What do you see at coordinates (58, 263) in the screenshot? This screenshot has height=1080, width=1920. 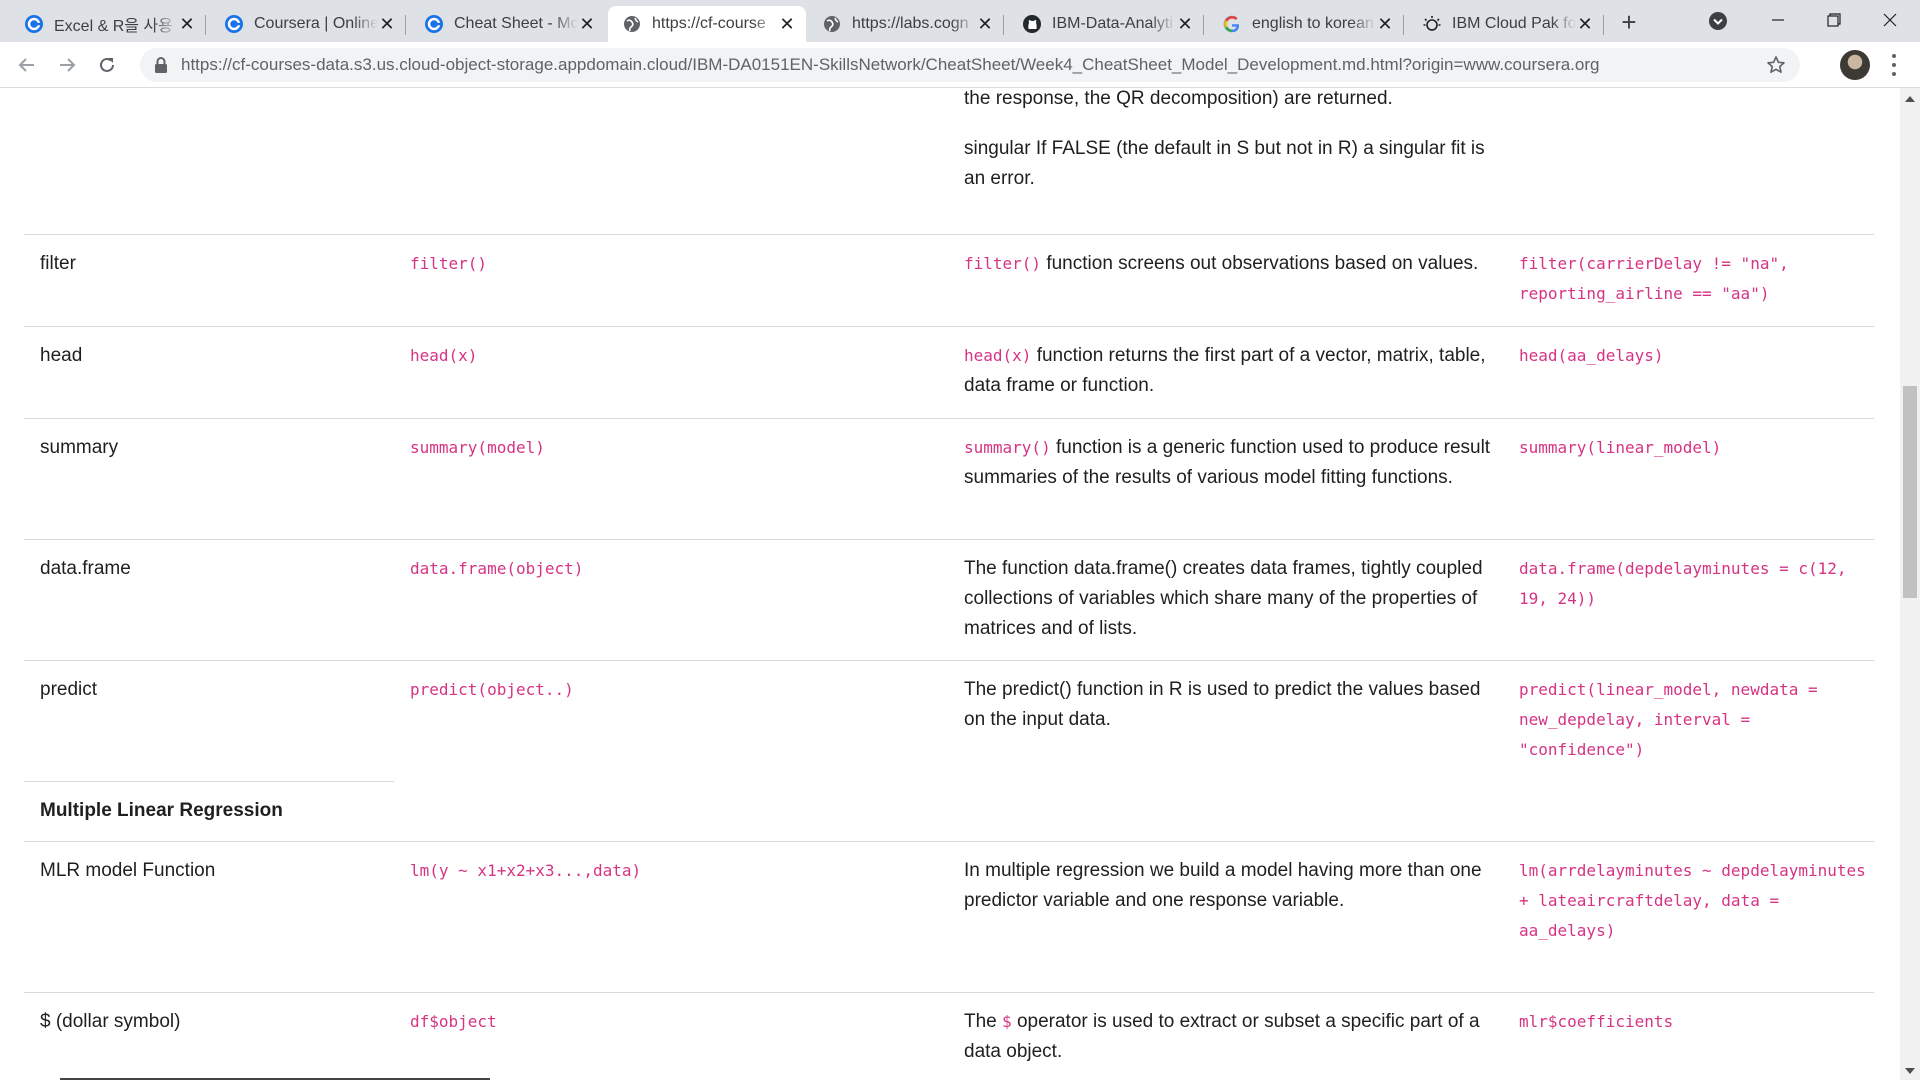 I see `function-name: filter` at bounding box center [58, 263].